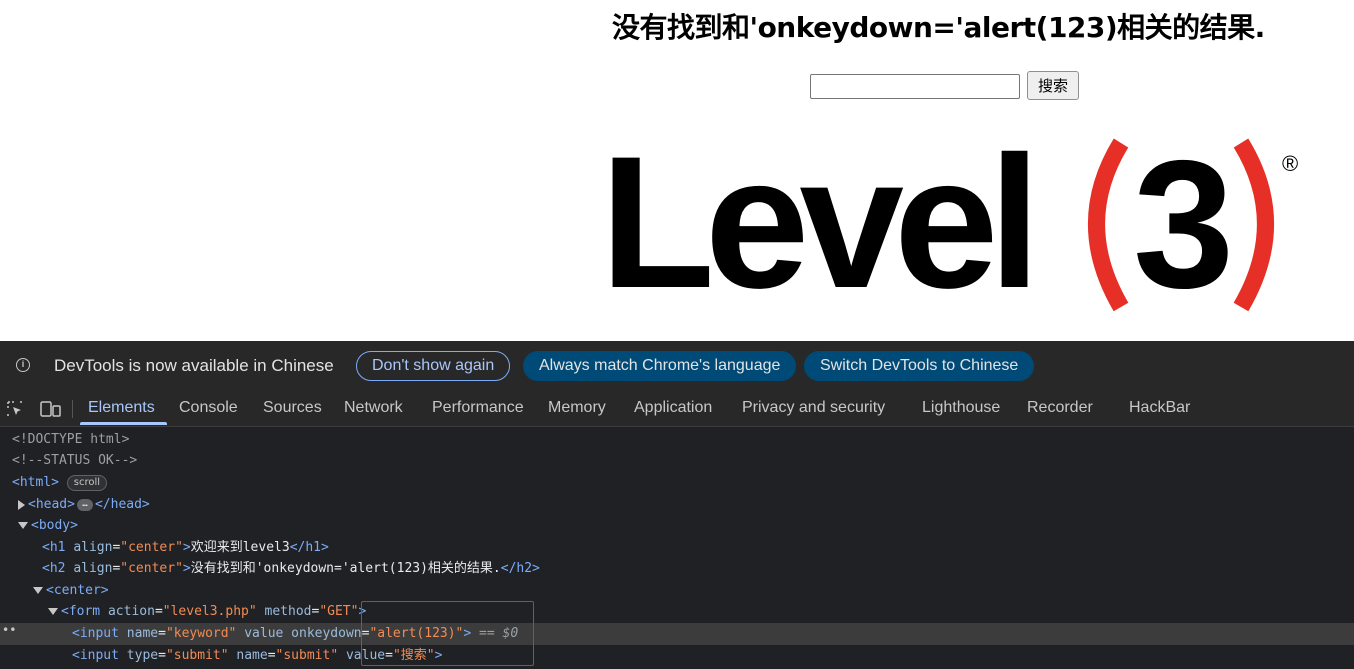 The height and width of the screenshot is (669, 1354). Describe the element at coordinates (208, 408) in the screenshot. I see `tab-console: Console` at that location.